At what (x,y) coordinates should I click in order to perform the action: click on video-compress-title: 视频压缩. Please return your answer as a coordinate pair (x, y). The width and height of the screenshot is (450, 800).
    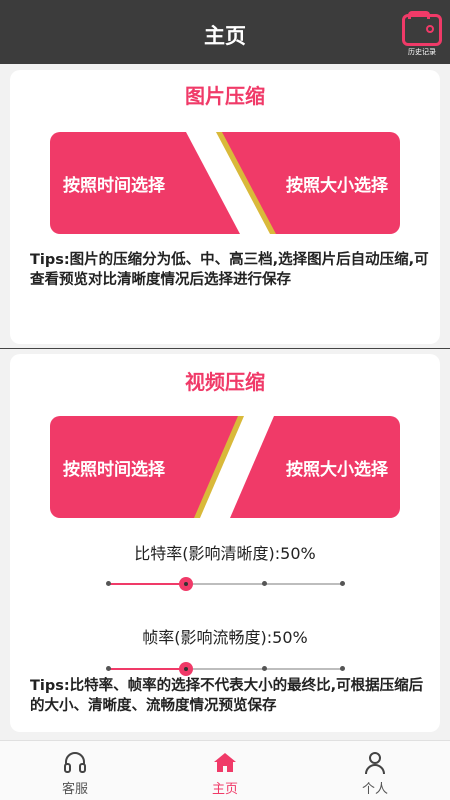
    Looking at the image, I should click on (225, 382).